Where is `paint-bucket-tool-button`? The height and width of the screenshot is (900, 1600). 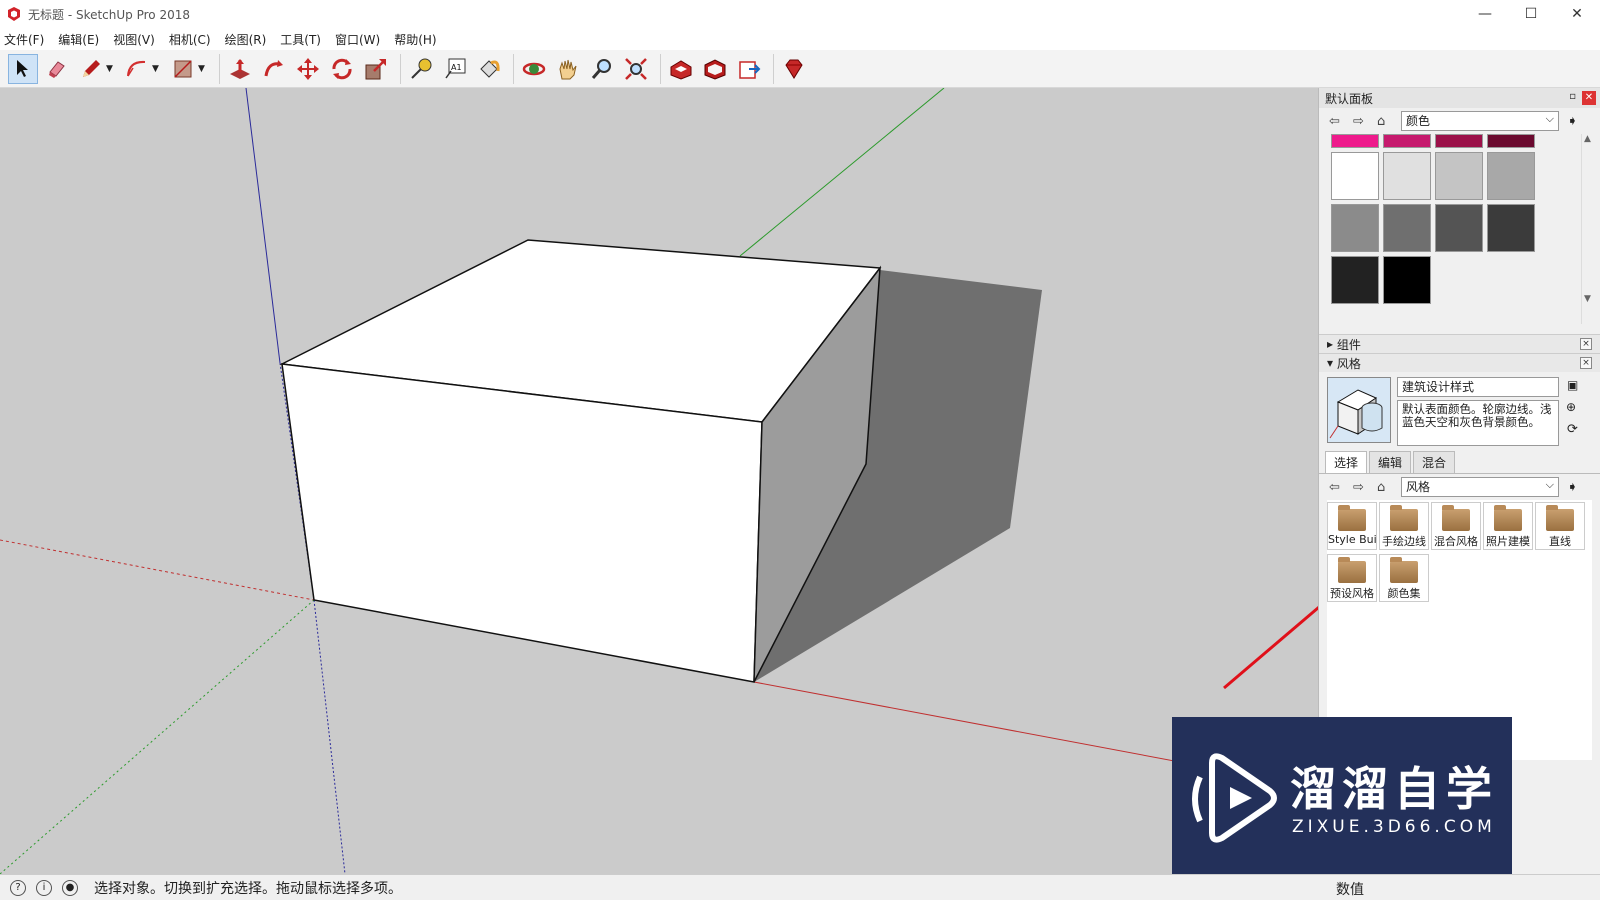
paint-bucket-tool-button is located at coordinates (489, 69).